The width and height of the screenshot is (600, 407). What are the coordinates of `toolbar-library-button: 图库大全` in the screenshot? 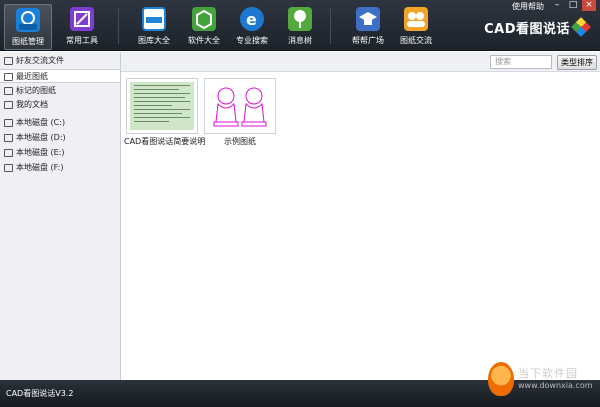 It's located at (154, 27).